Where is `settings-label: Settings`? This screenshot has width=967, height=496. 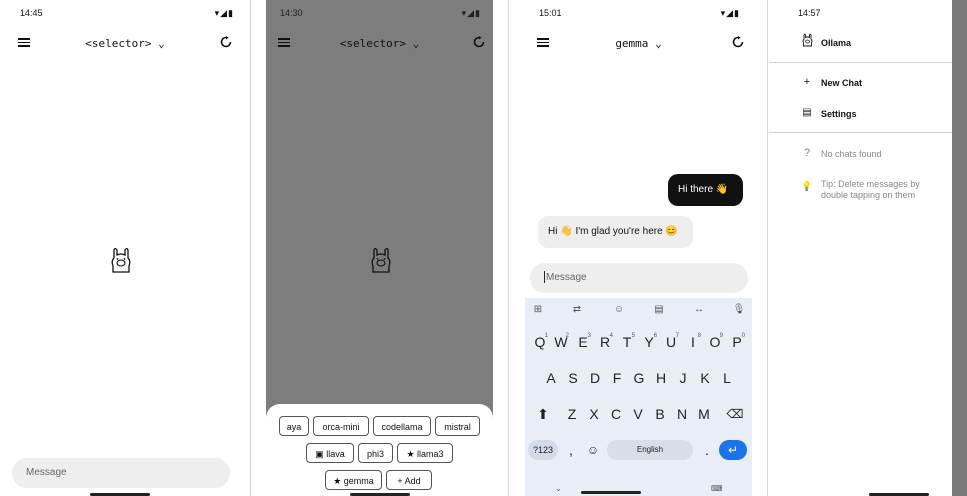 settings-label: Settings is located at coordinates (839, 114).